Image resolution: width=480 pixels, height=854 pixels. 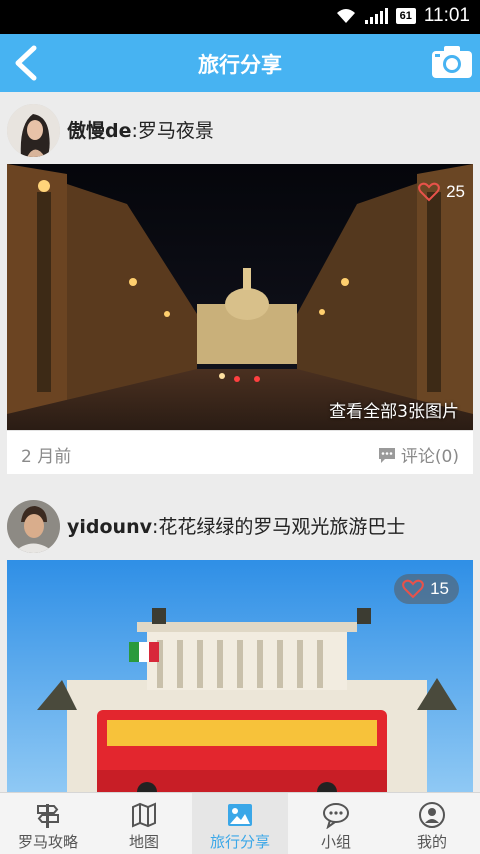 I want to click on bottom-nav: 罗马攻略 地图 旅行分享 小组 我的, so click(x=240, y=823).